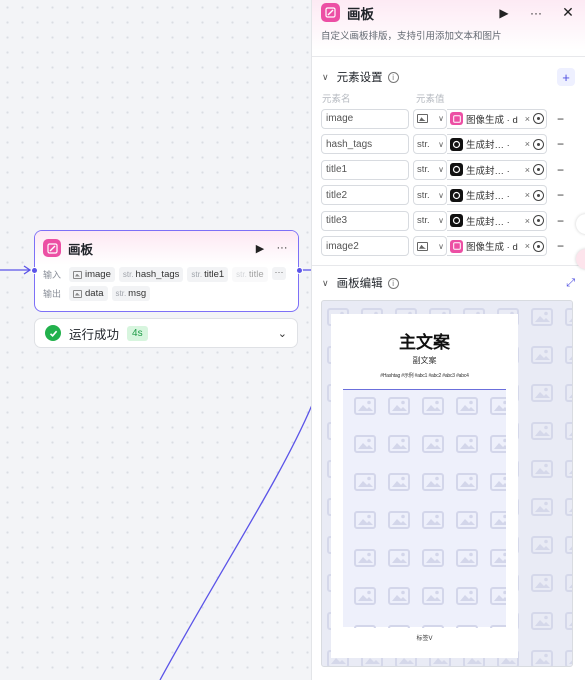  I want to click on output-label: 输出, so click(52, 294).